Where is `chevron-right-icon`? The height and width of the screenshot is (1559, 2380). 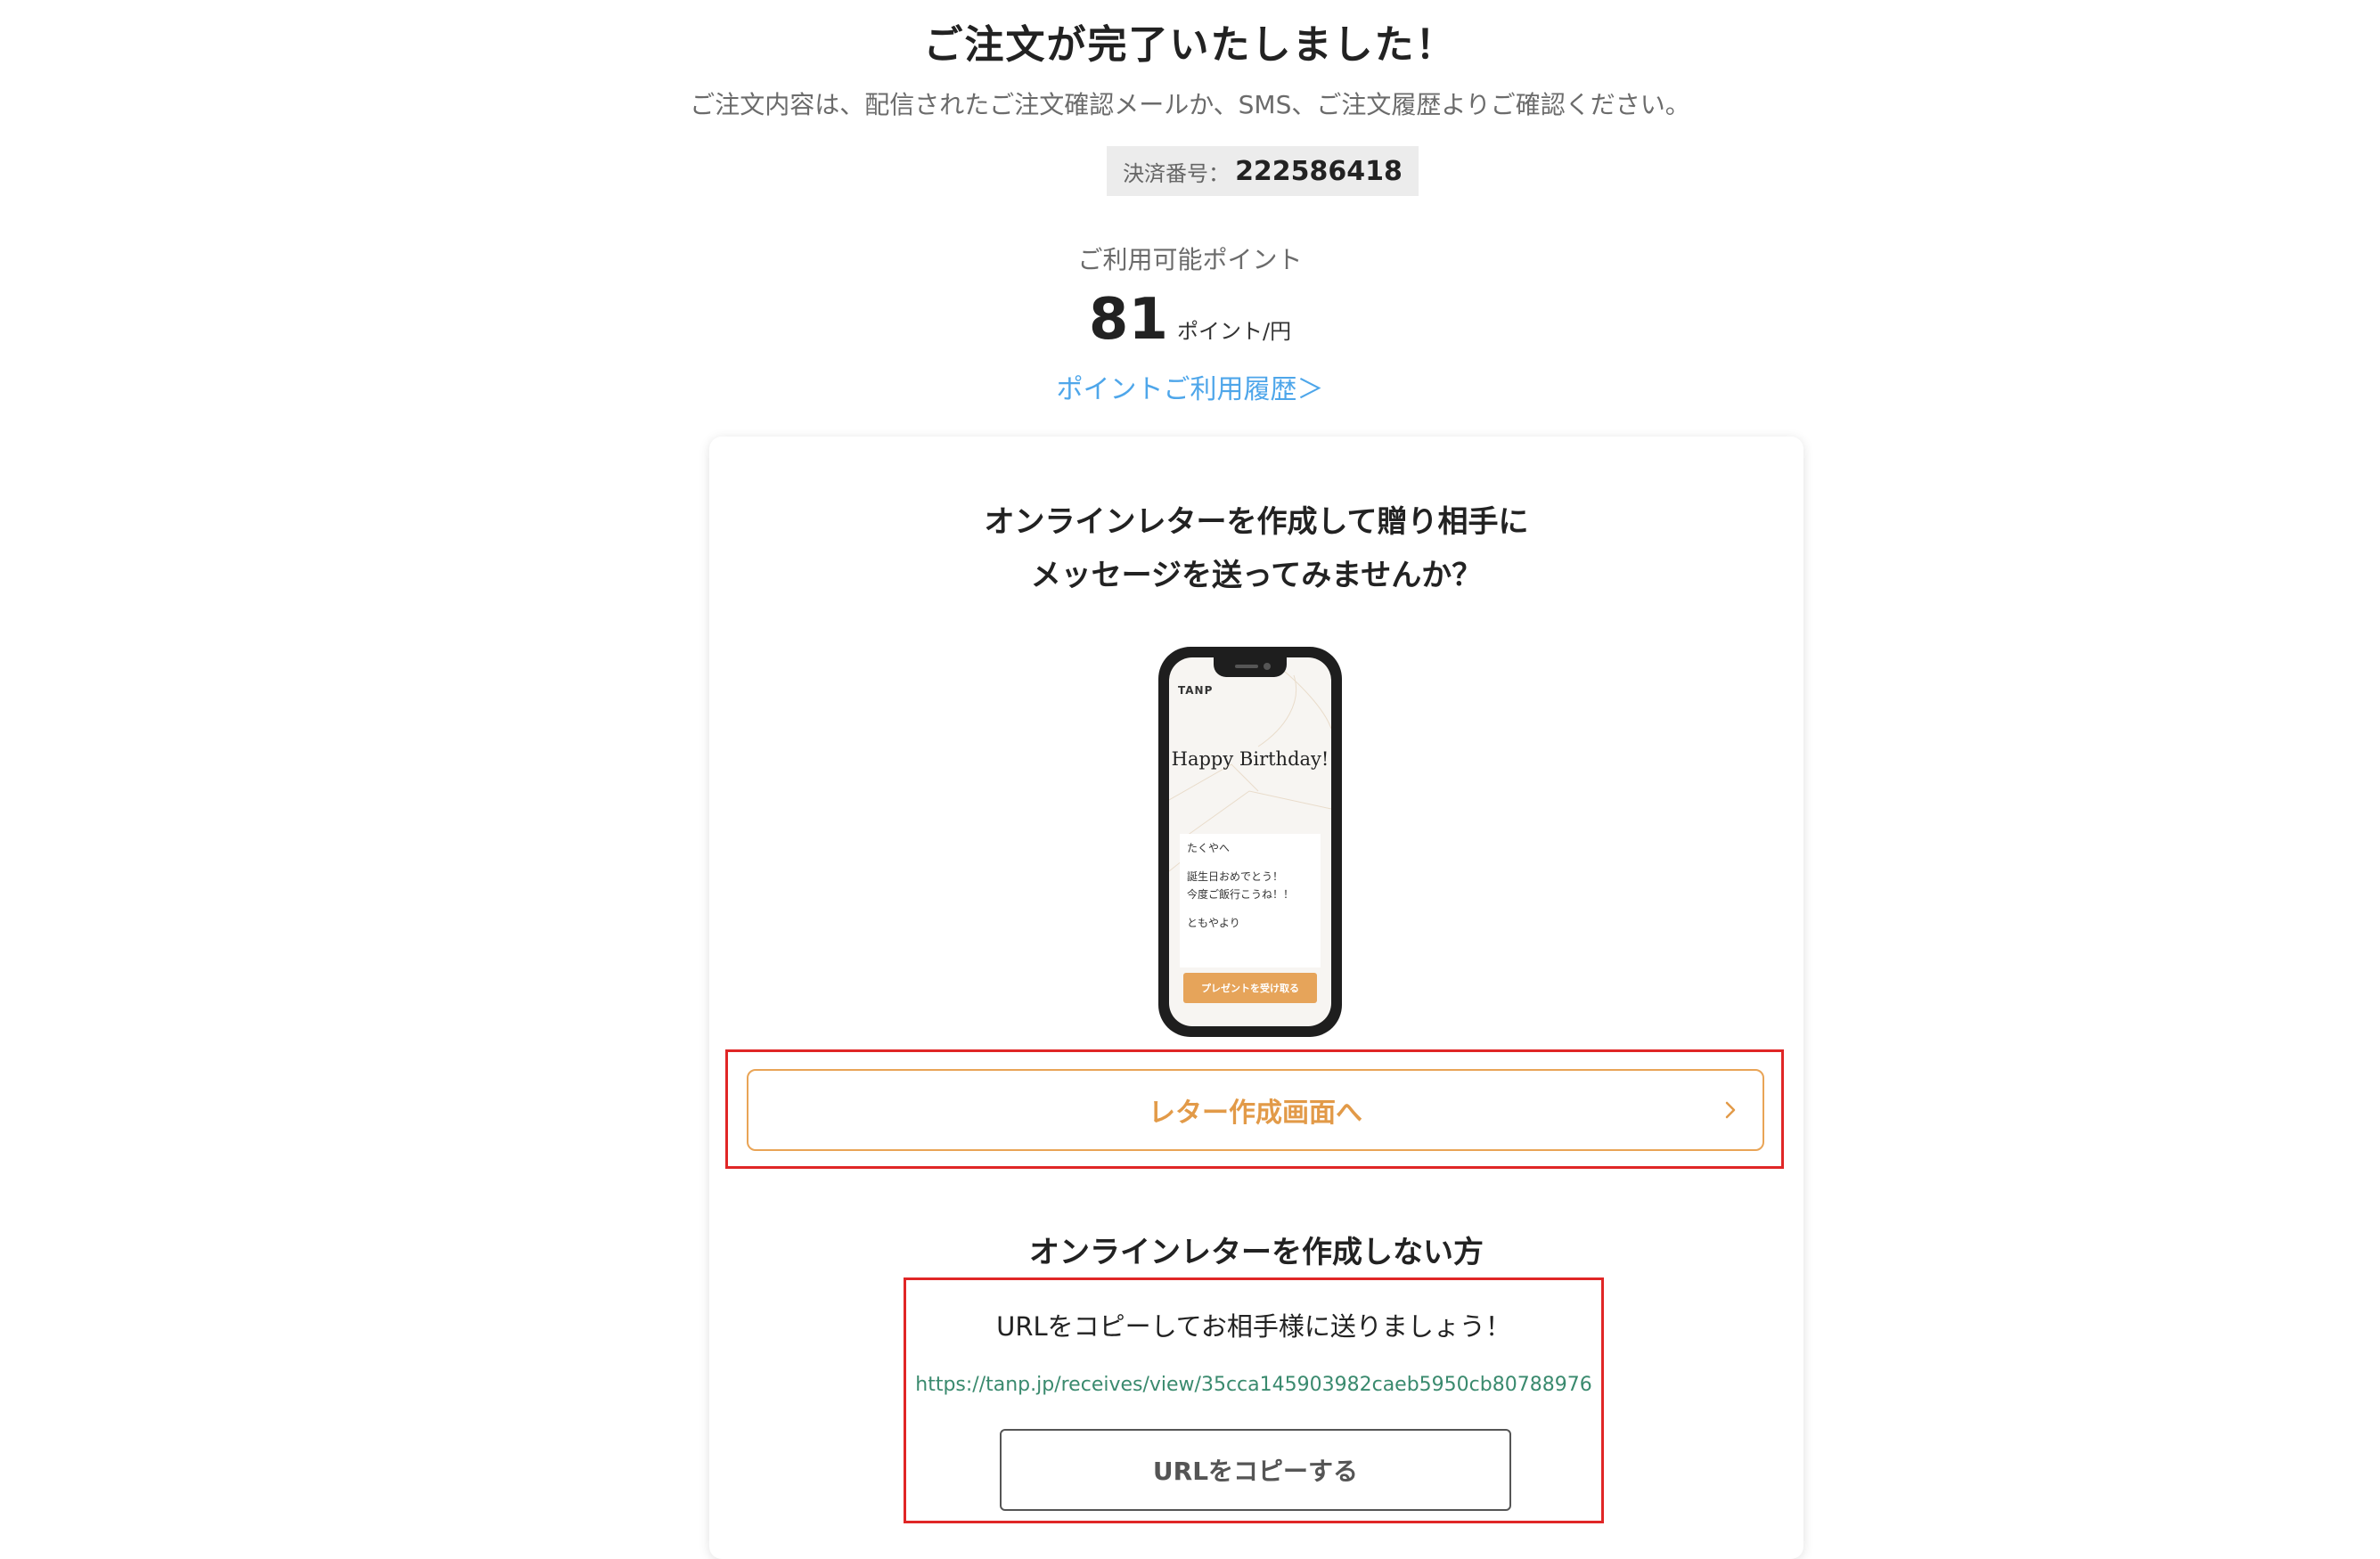 chevron-right-icon is located at coordinates (1731, 1110).